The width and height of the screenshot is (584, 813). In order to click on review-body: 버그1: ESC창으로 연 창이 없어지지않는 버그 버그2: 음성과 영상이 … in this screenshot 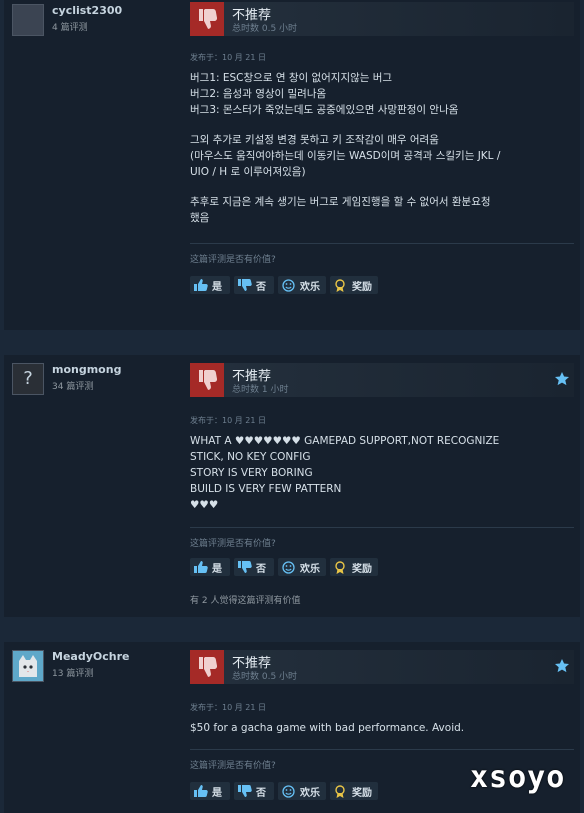, I will do `click(382, 148)`.